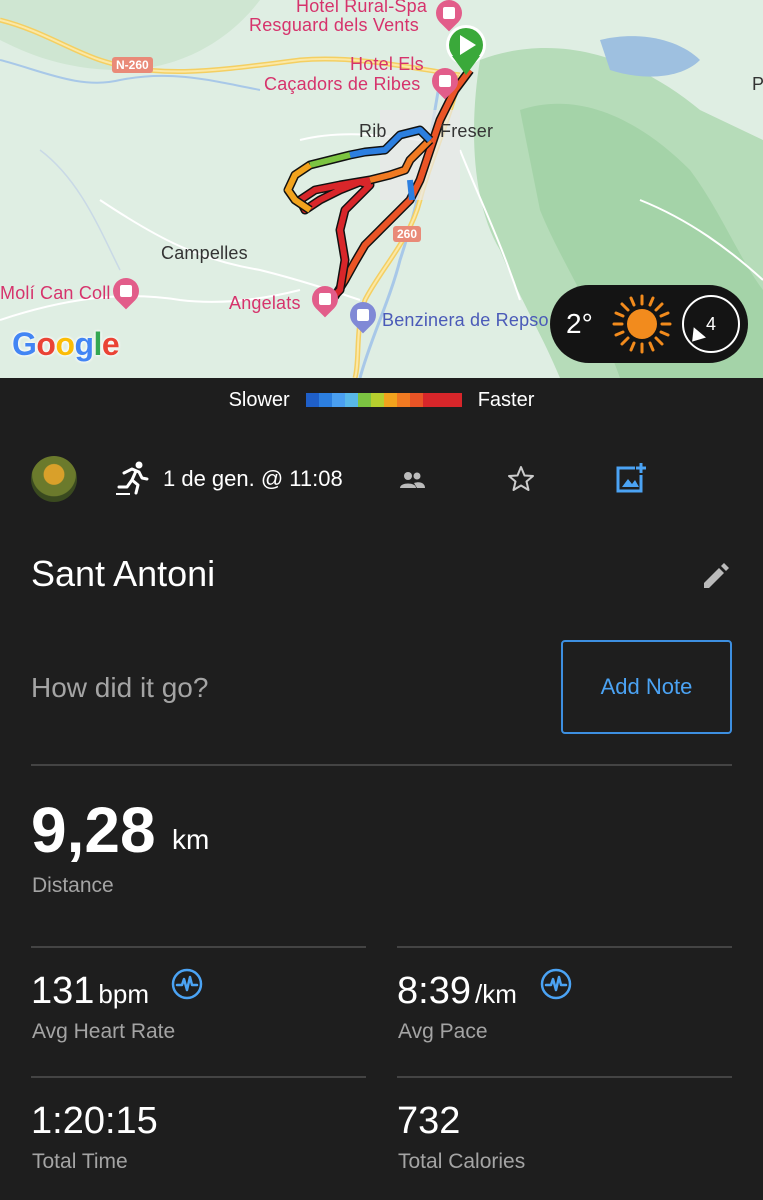 The width and height of the screenshot is (763, 1200). What do you see at coordinates (132, 478) in the screenshot?
I see `running-icon` at bounding box center [132, 478].